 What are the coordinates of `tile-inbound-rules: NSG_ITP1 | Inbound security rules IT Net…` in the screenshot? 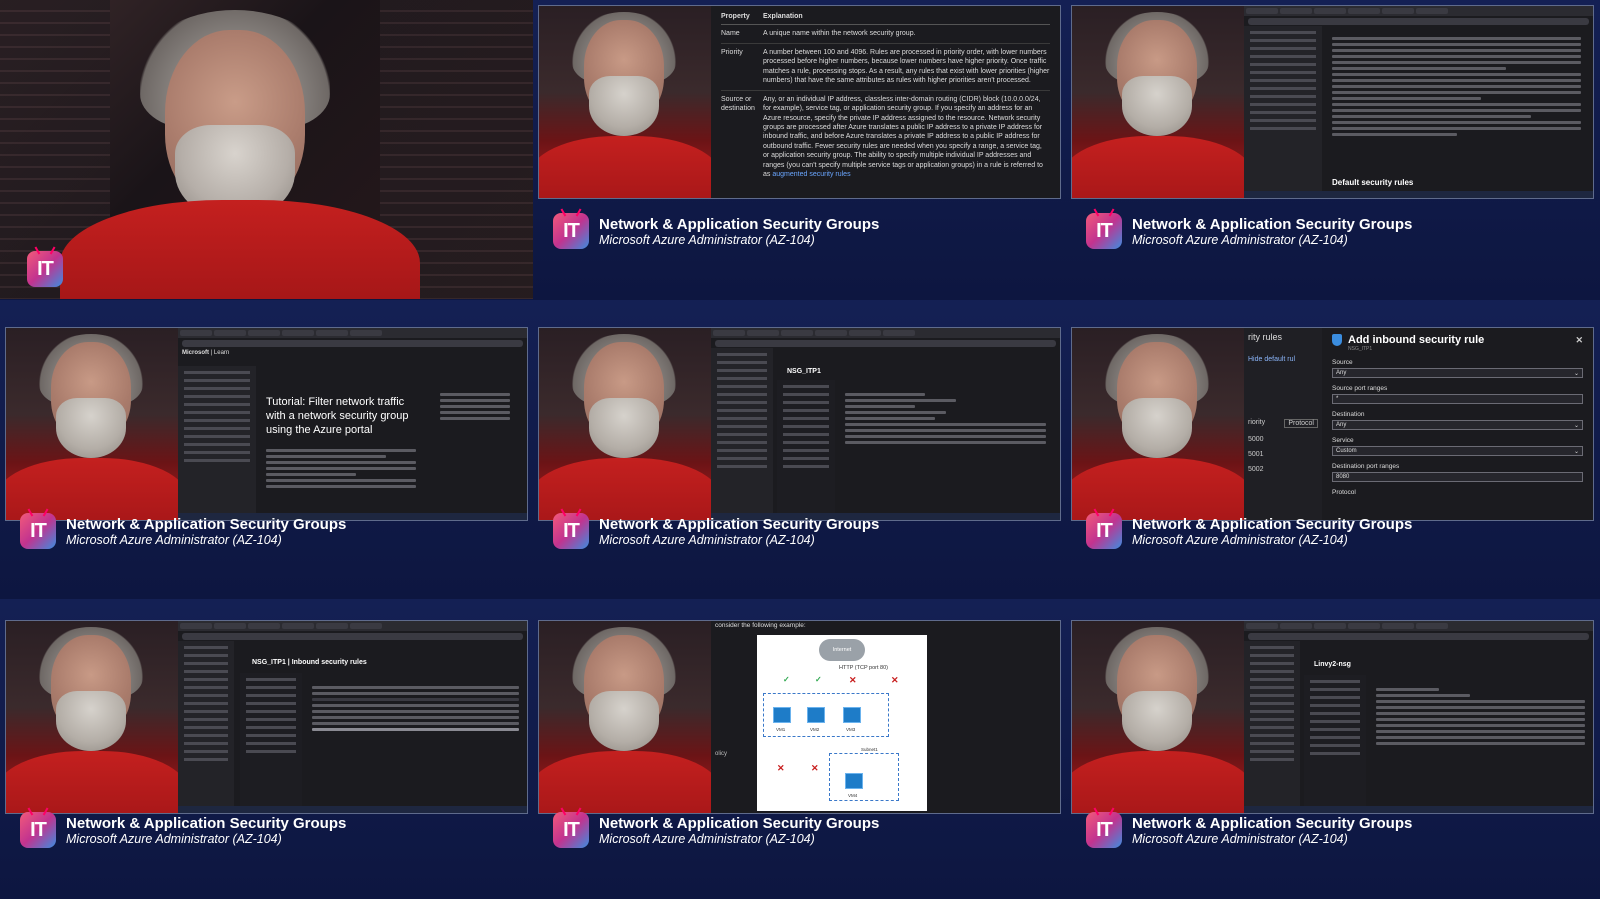 It's located at (266, 749).